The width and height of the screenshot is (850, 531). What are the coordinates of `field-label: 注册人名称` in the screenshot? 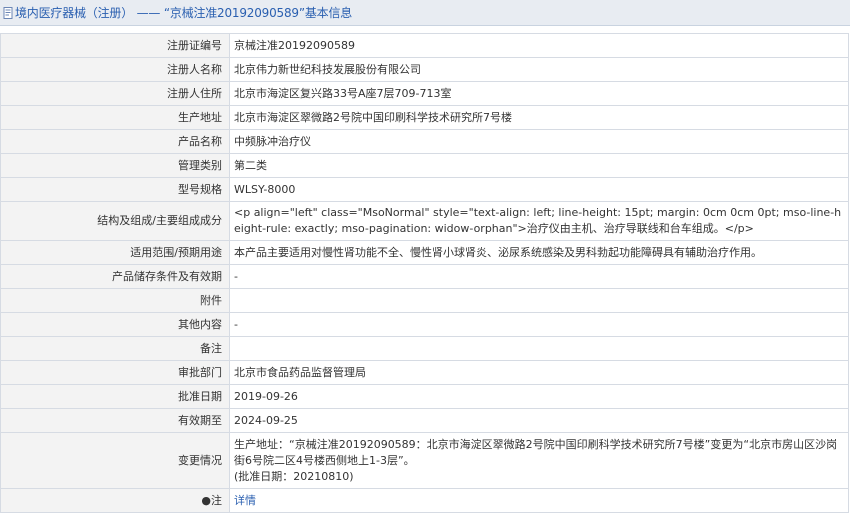 It's located at (115, 69).